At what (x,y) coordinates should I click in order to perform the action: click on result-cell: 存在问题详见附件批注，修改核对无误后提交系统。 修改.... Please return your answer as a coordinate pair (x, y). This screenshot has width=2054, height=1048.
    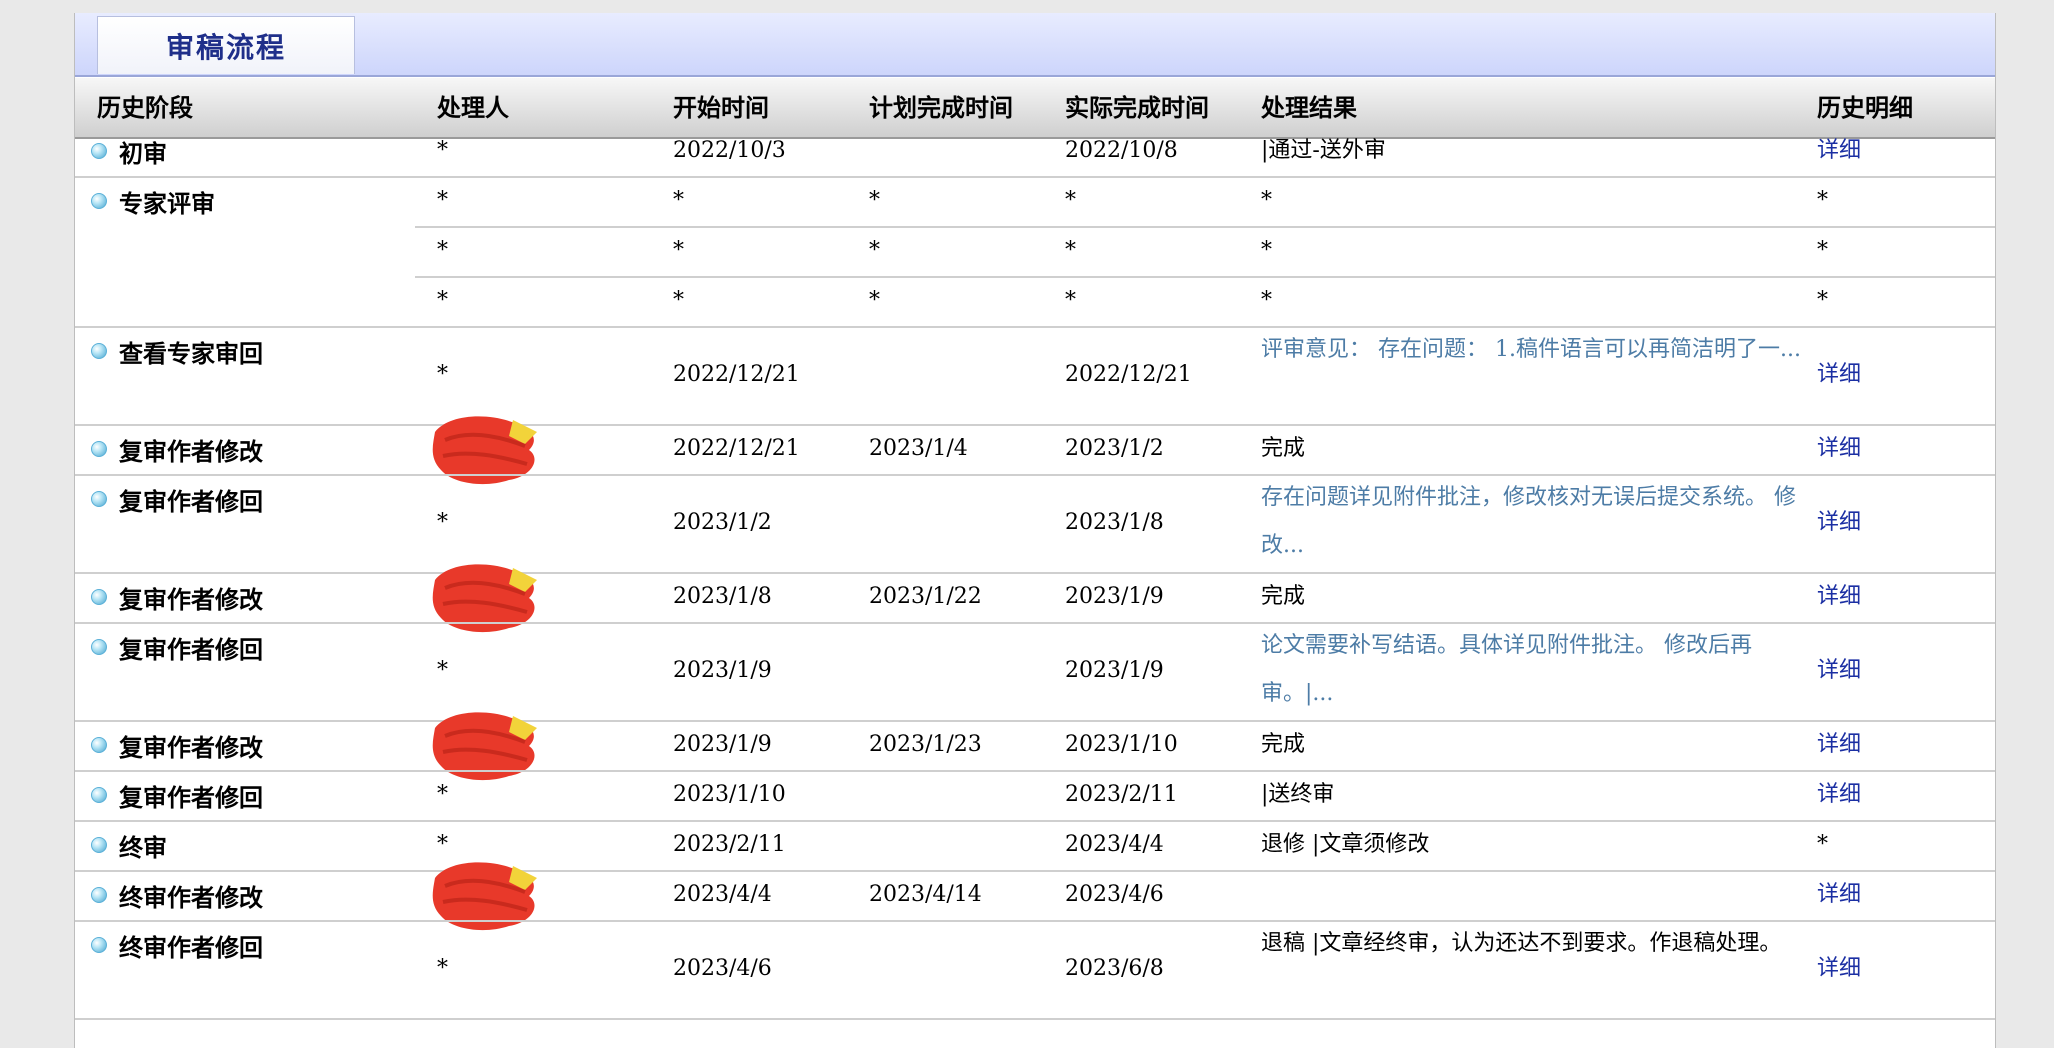
    Looking at the image, I should click on (1531, 522).